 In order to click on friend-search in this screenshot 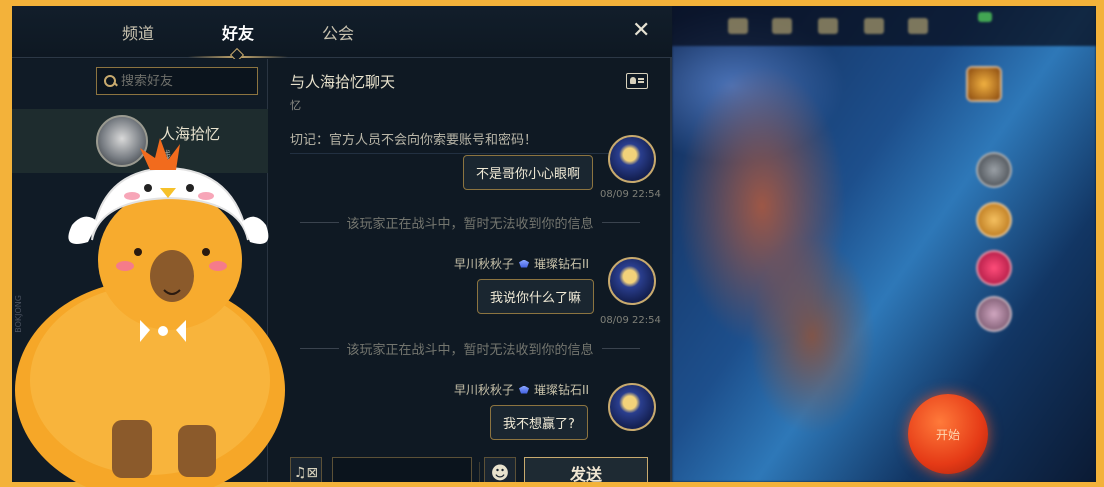, I will do `click(177, 81)`.